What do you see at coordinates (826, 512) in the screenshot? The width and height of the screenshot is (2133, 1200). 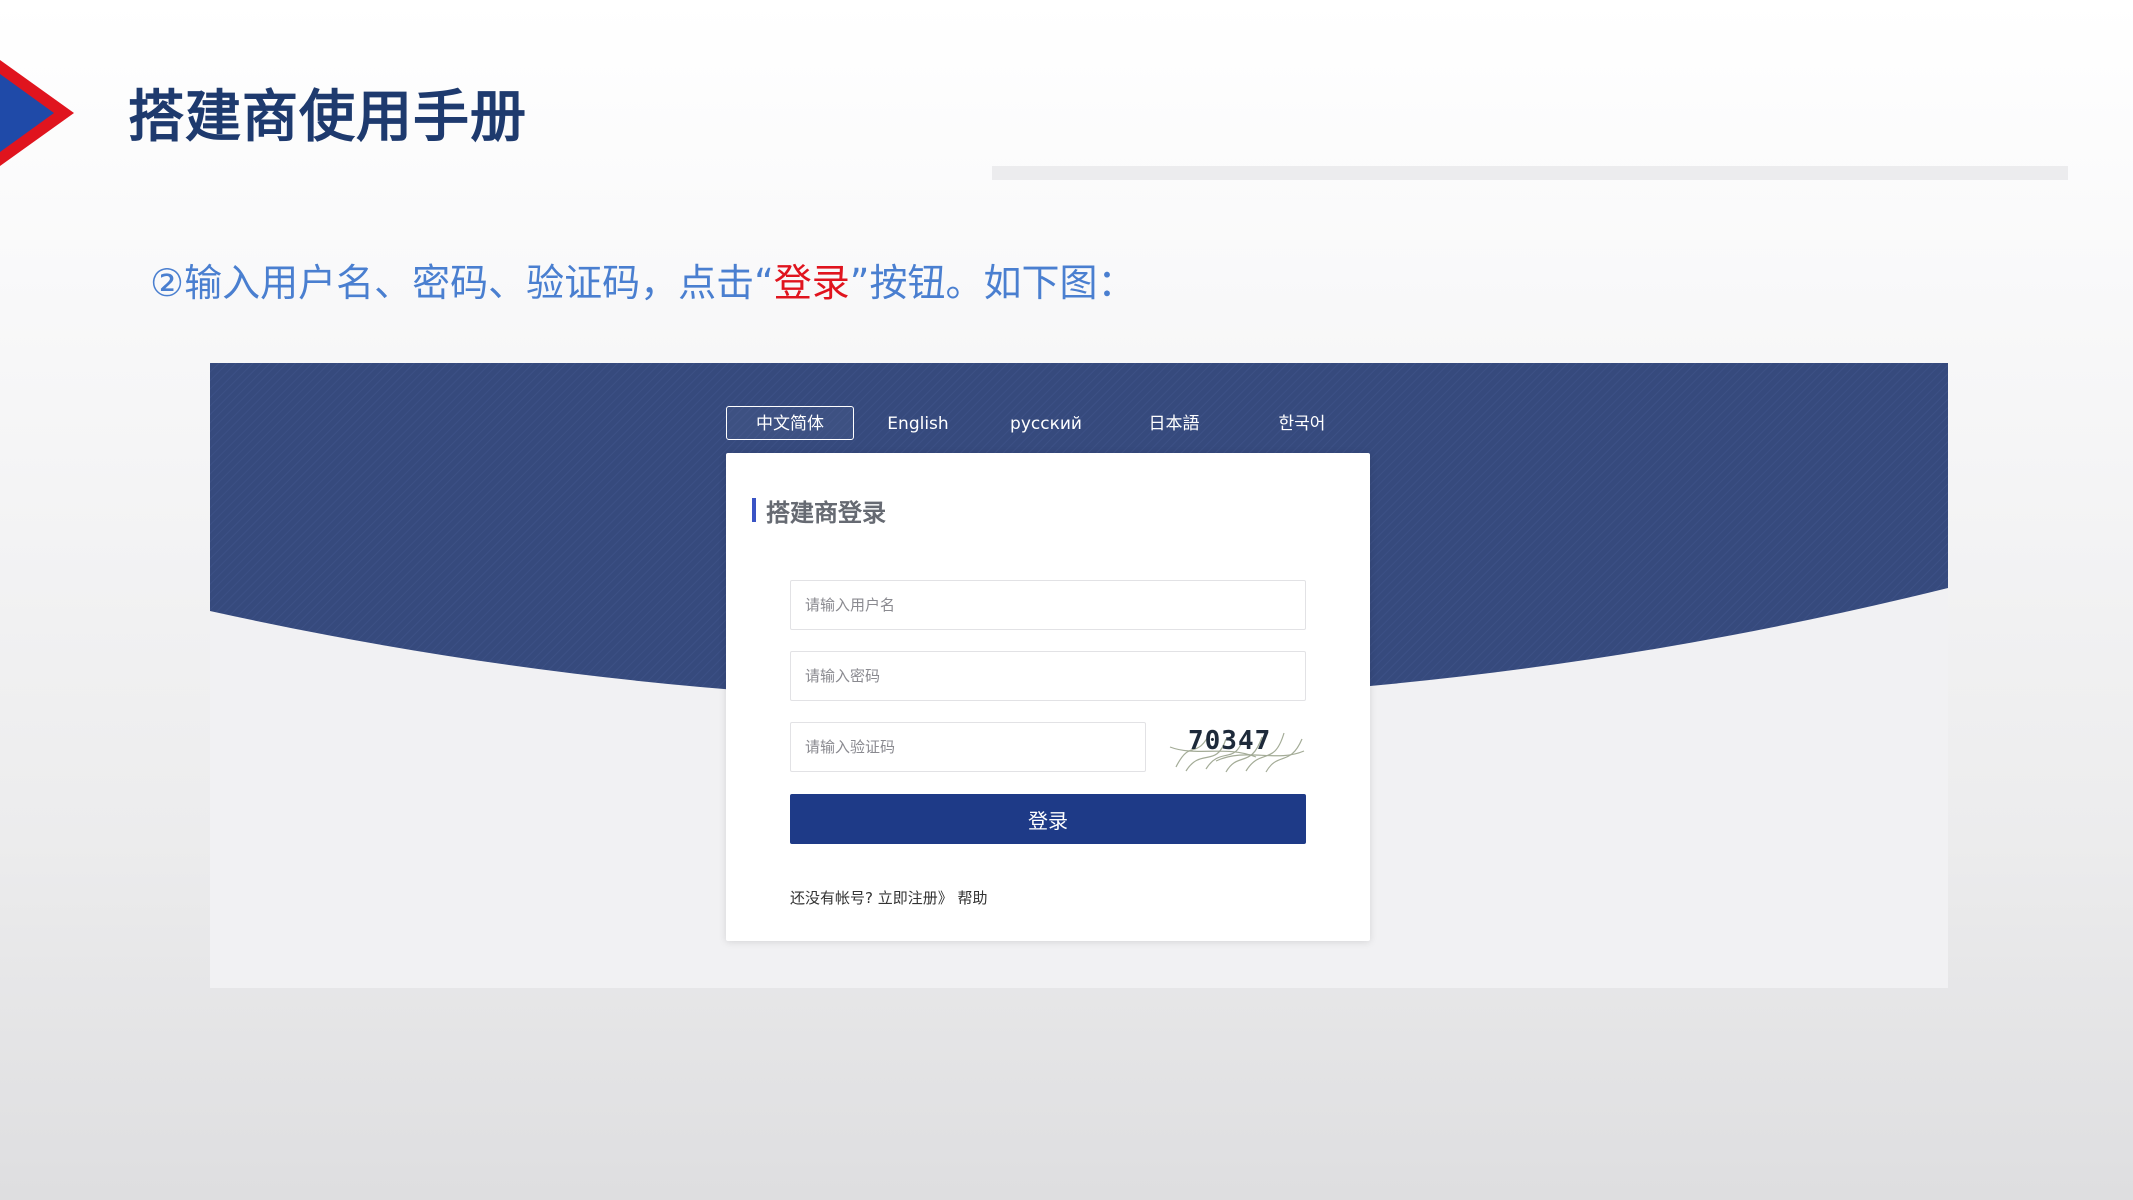 I see `login-card-title: 搭建商登录` at bounding box center [826, 512].